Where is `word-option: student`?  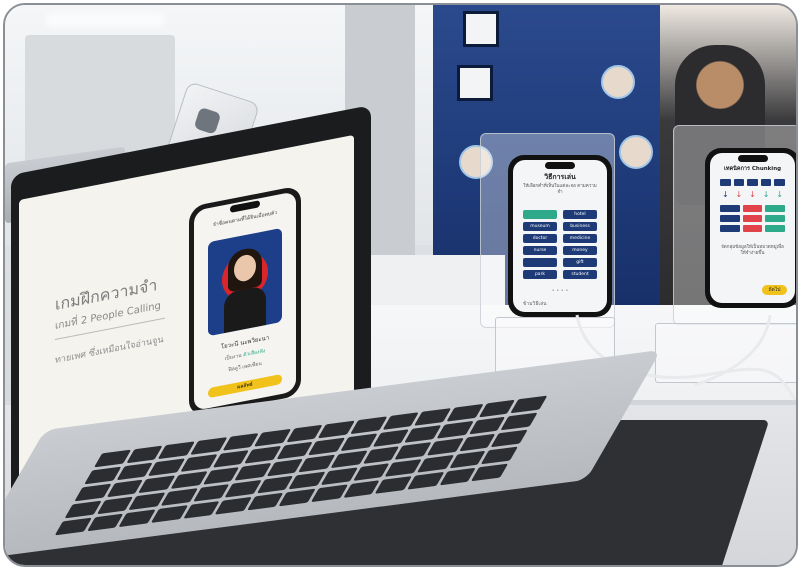 word-option: student is located at coordinates (580, 274).